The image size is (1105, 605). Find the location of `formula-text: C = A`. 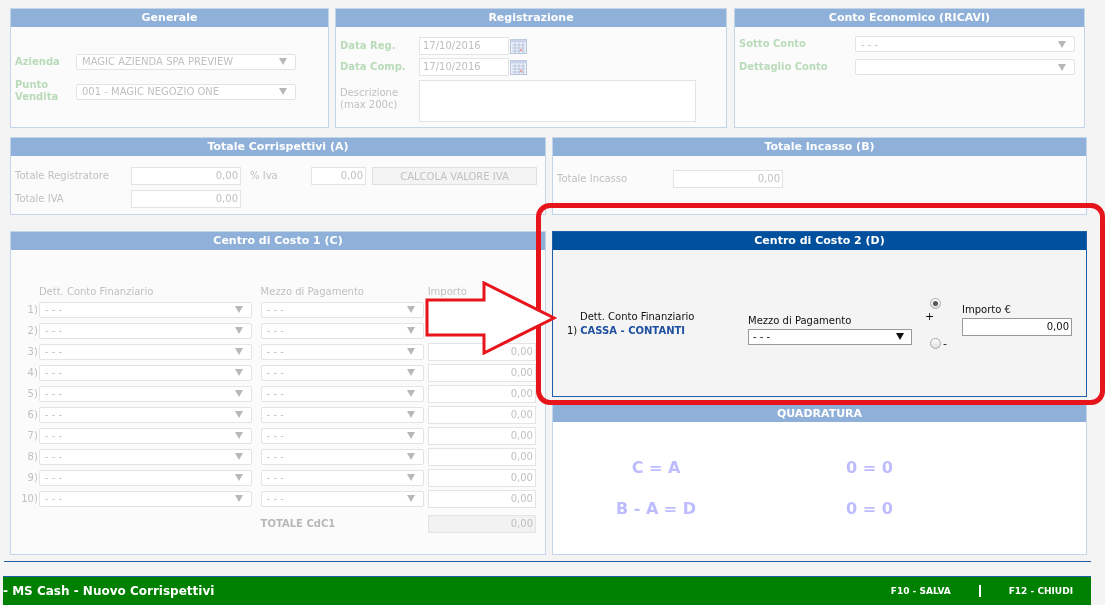

formula-text: C = A is located at coordinates (656, 467).